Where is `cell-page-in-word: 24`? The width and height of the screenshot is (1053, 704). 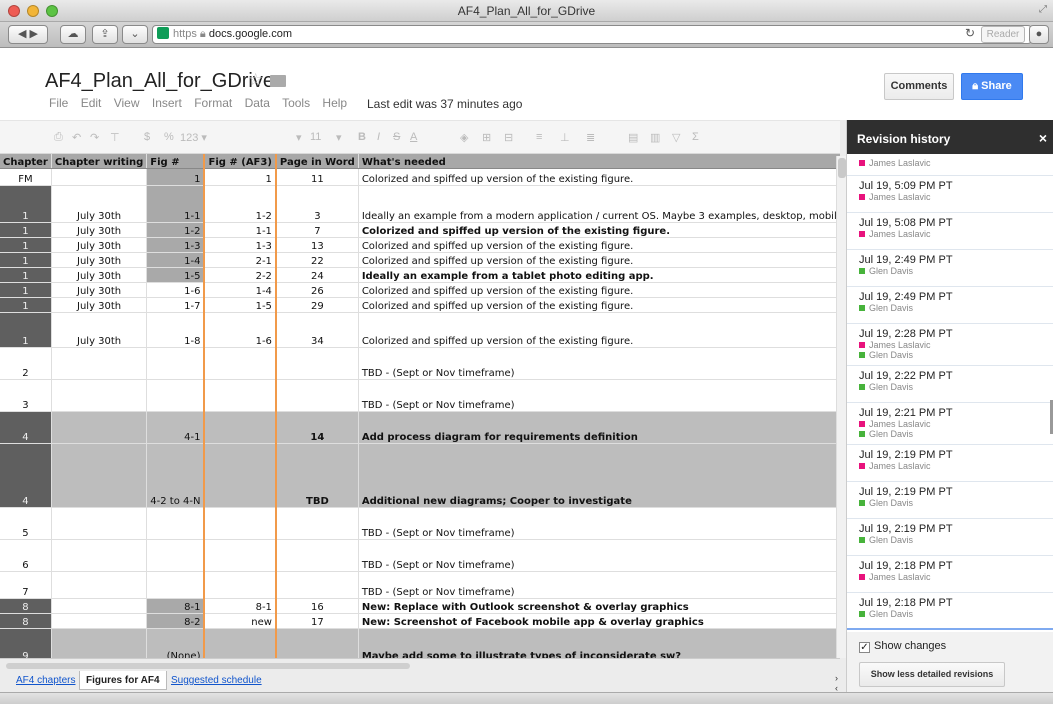
cell-page-in-word: 24 is located at coordinates (317, 275).